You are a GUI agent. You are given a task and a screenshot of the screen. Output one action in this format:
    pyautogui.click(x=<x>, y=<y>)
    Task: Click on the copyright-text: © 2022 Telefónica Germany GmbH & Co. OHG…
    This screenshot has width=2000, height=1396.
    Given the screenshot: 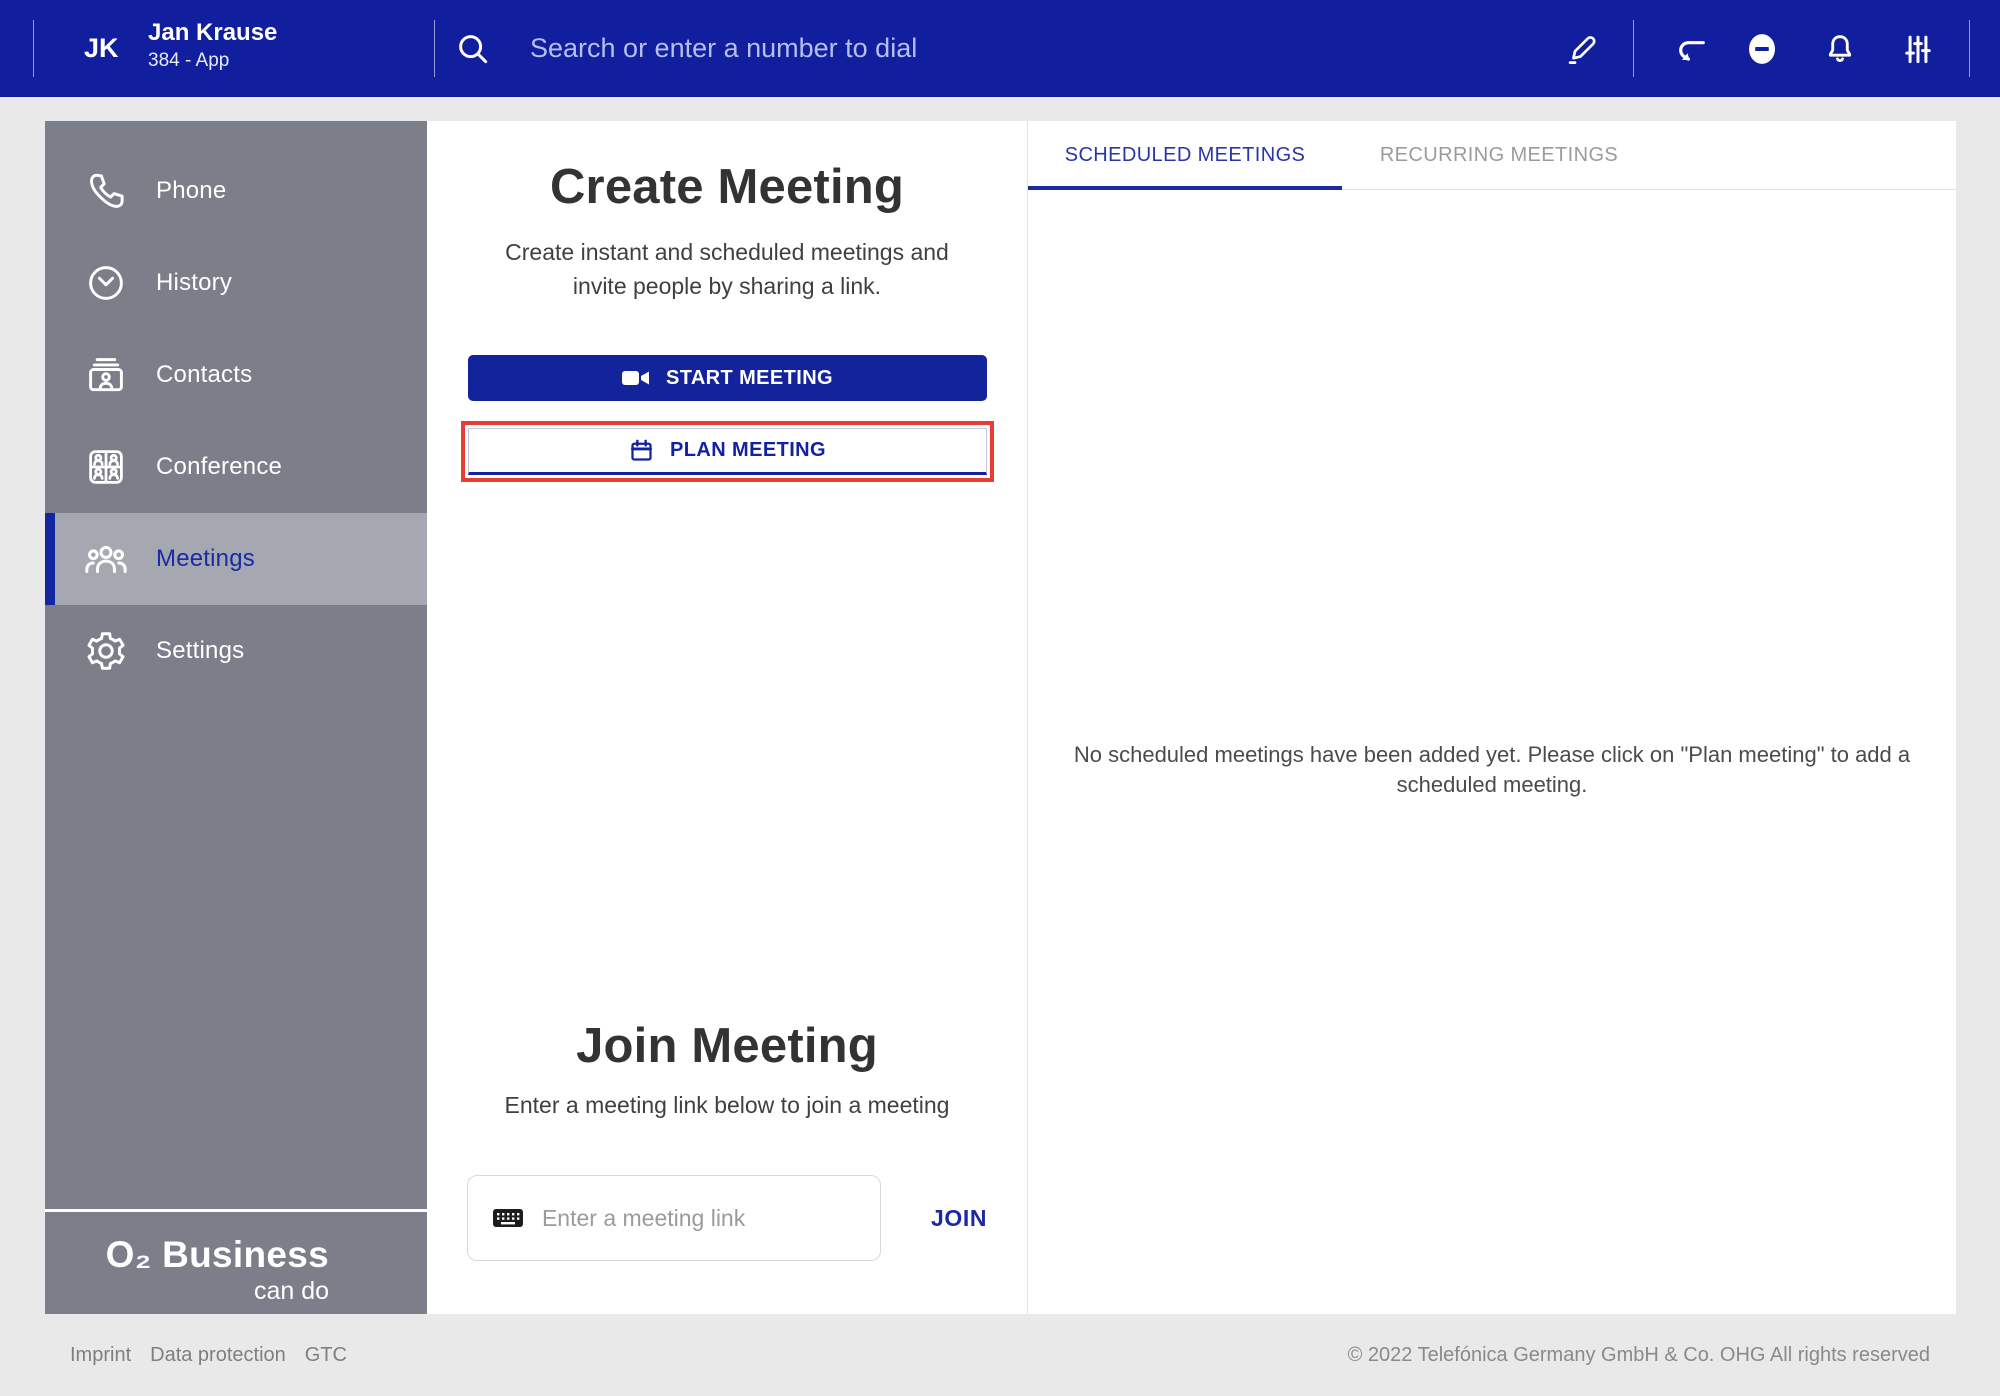 What is the action you would take?
    pyautogui.click(x=1638, y=1354)
    